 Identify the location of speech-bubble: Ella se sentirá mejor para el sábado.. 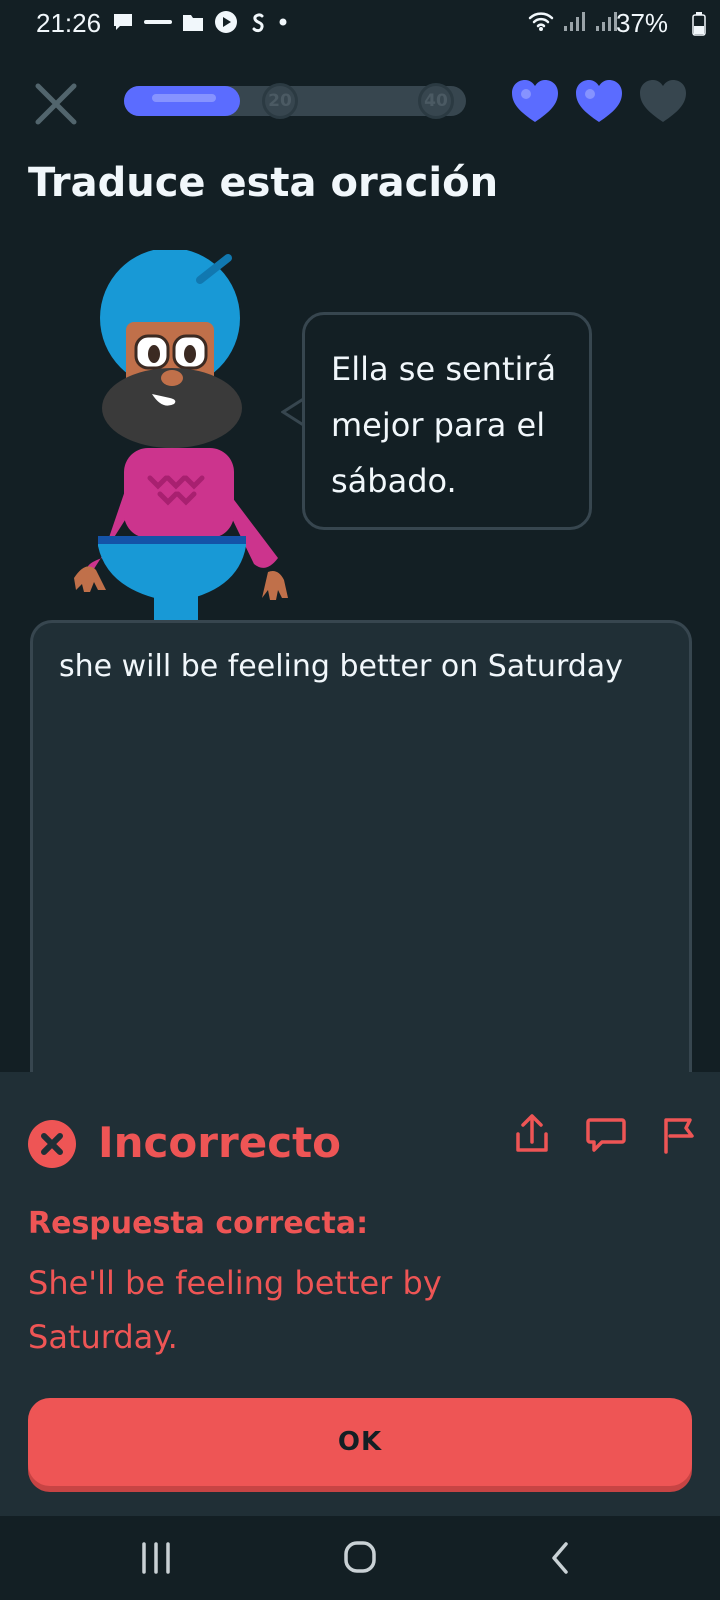
(447, 421).